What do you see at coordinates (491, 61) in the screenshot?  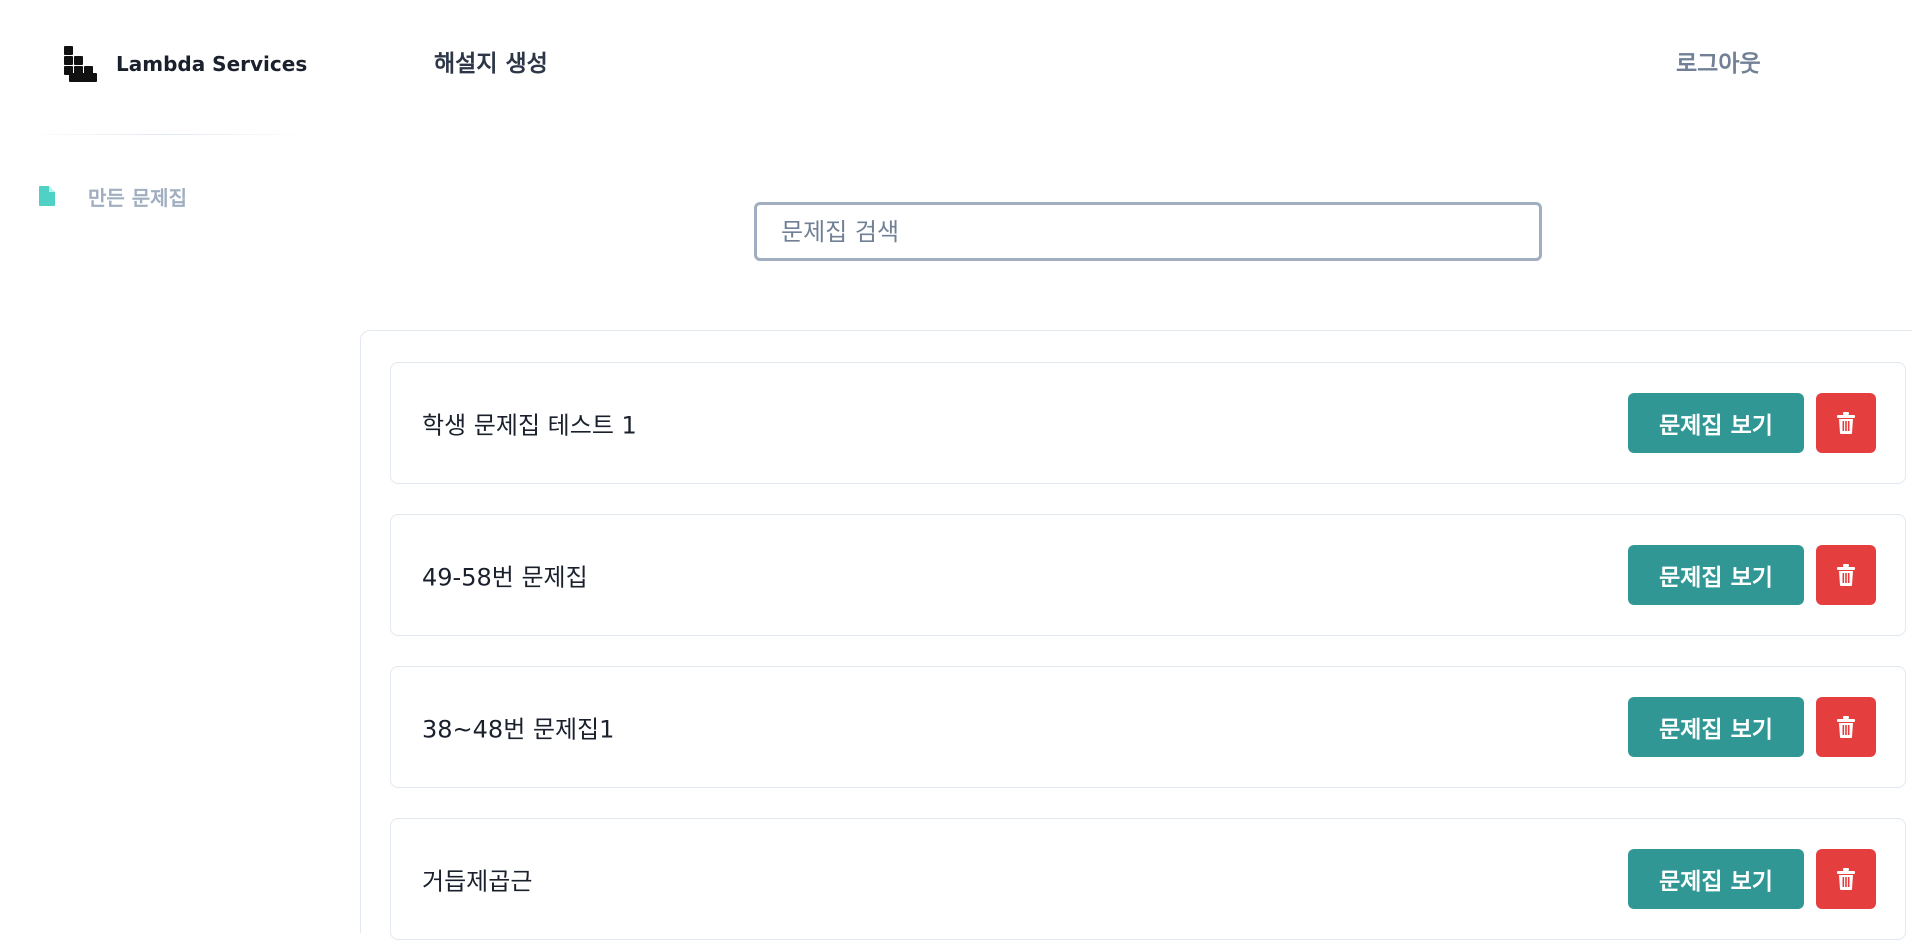 I see `page-title: 해설지 생성` at bounding box center [491, 61].